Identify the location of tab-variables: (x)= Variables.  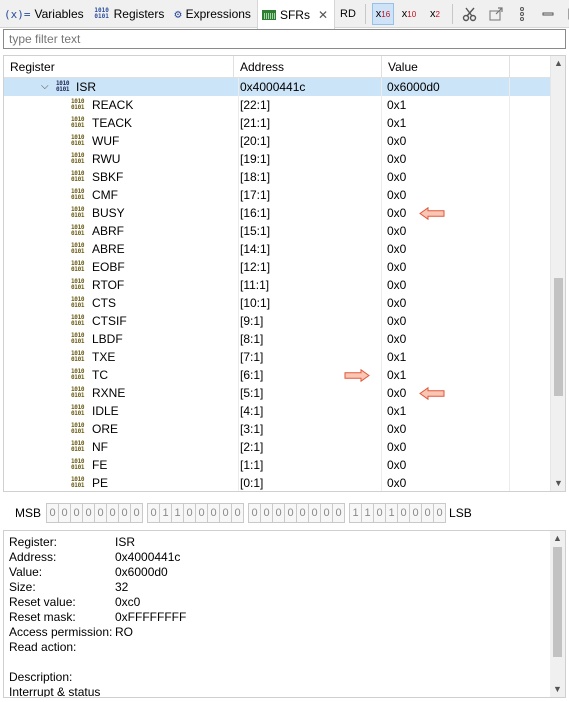
(45, 14).